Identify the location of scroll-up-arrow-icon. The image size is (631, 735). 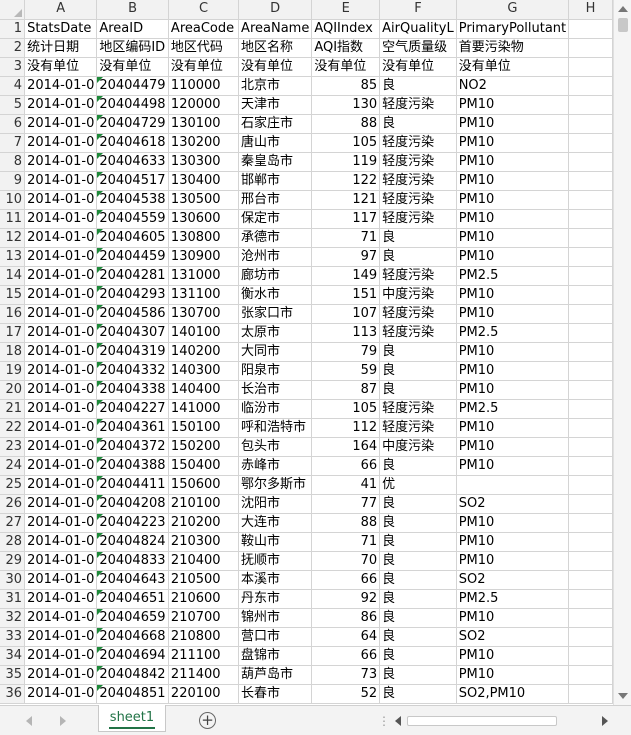
(623, 9).